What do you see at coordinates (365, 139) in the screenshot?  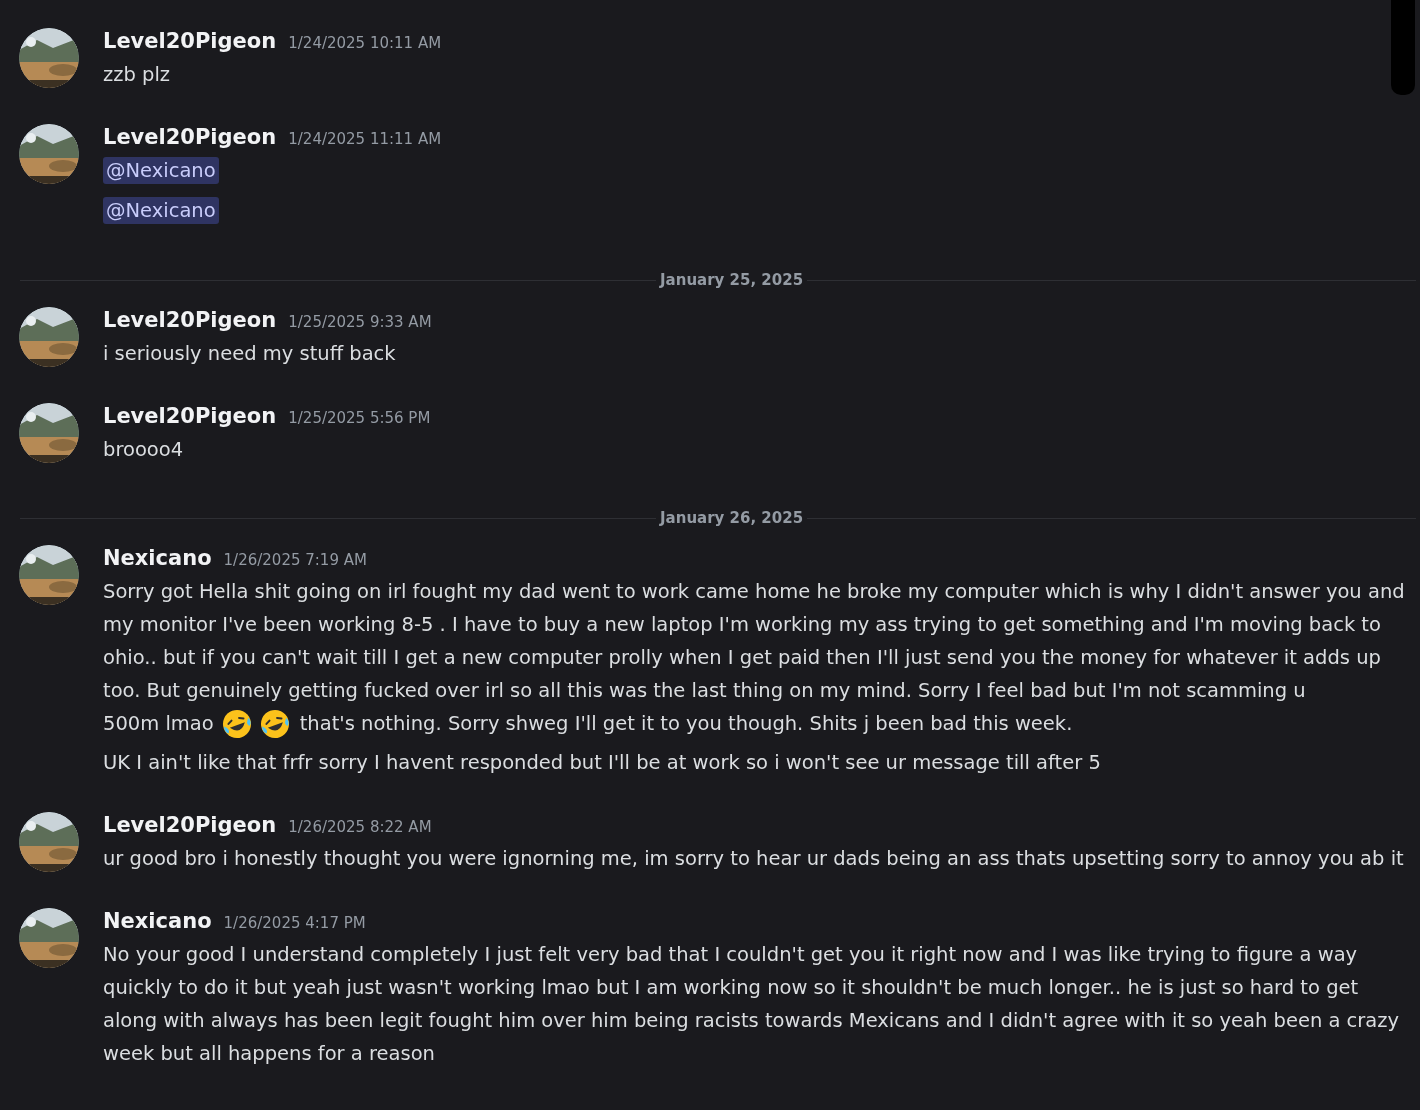 I see `timestamp: 1/24/2025 11:11 AM` at bounding box center [365, 139].